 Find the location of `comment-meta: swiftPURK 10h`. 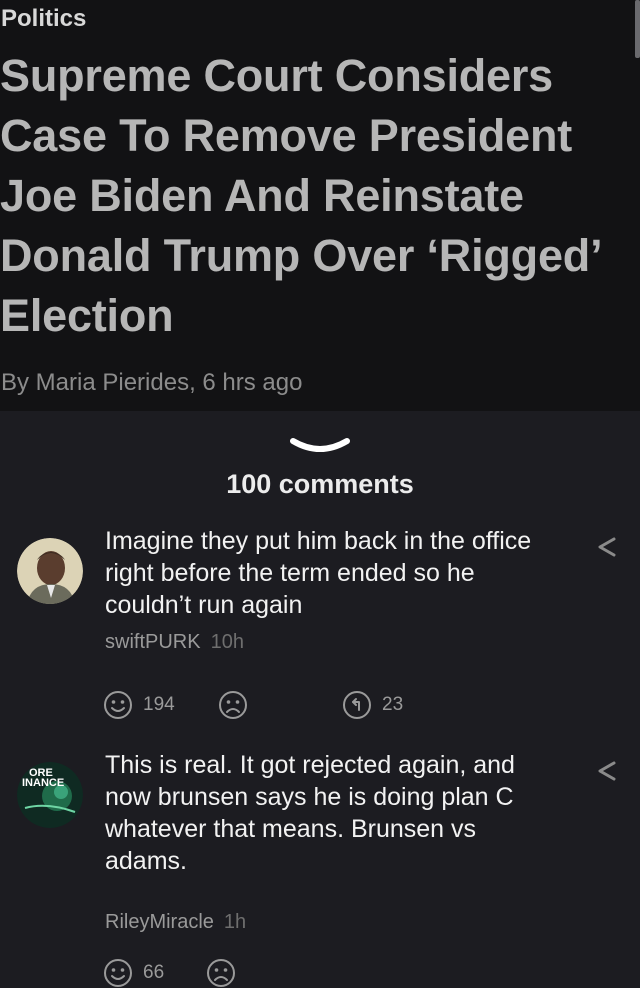

comment-meta: swiftPURK 10h is located at coordinates (174, 642).